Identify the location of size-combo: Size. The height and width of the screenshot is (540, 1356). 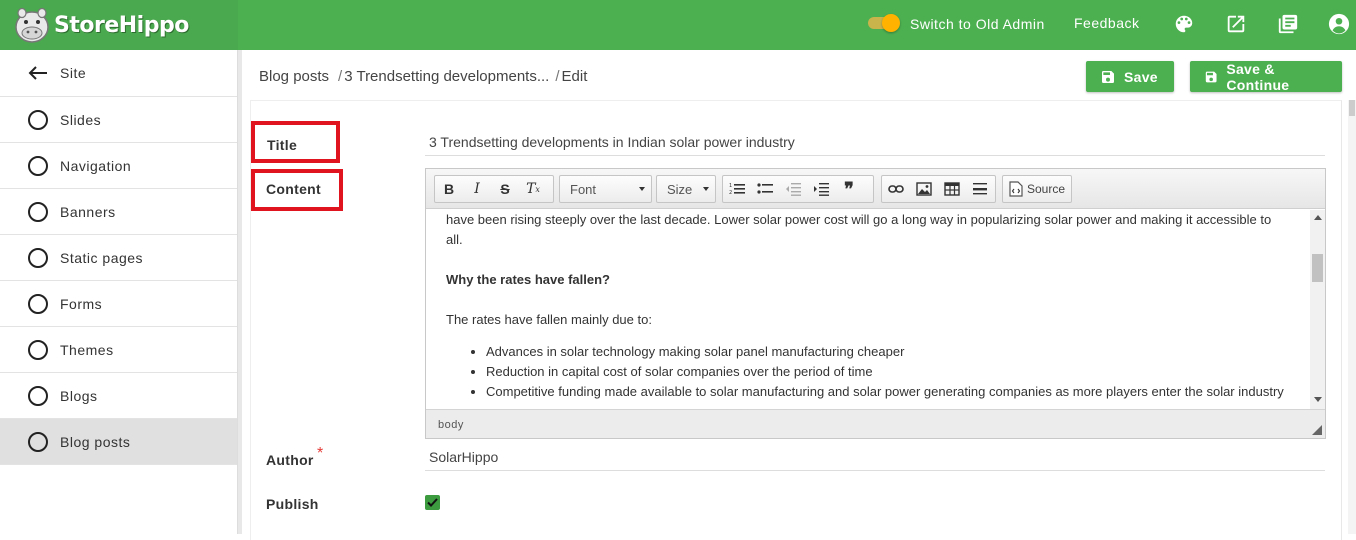
(686, 189).